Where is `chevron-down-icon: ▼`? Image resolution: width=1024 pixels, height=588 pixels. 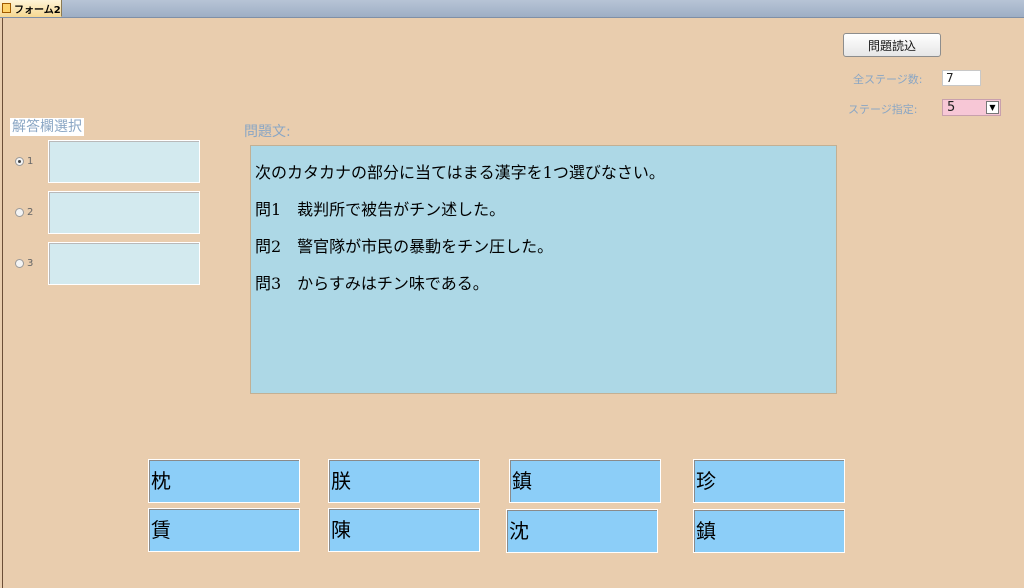
chevron-down-icon: ▼ is located at coordinates (992, 107).